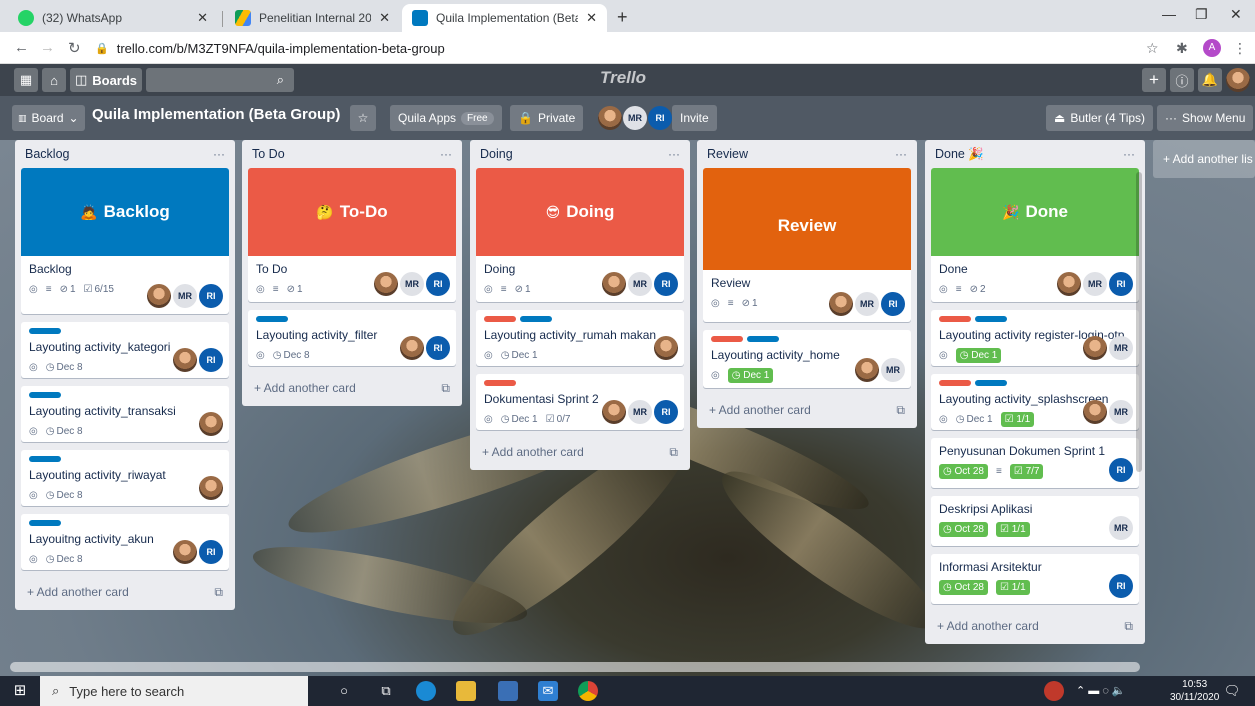 The image size is (1255, 706). What do you see at coordinates (74, 48) in the screenshot?
I see `reload-icon: ↻` at bounding box center [74, 48].